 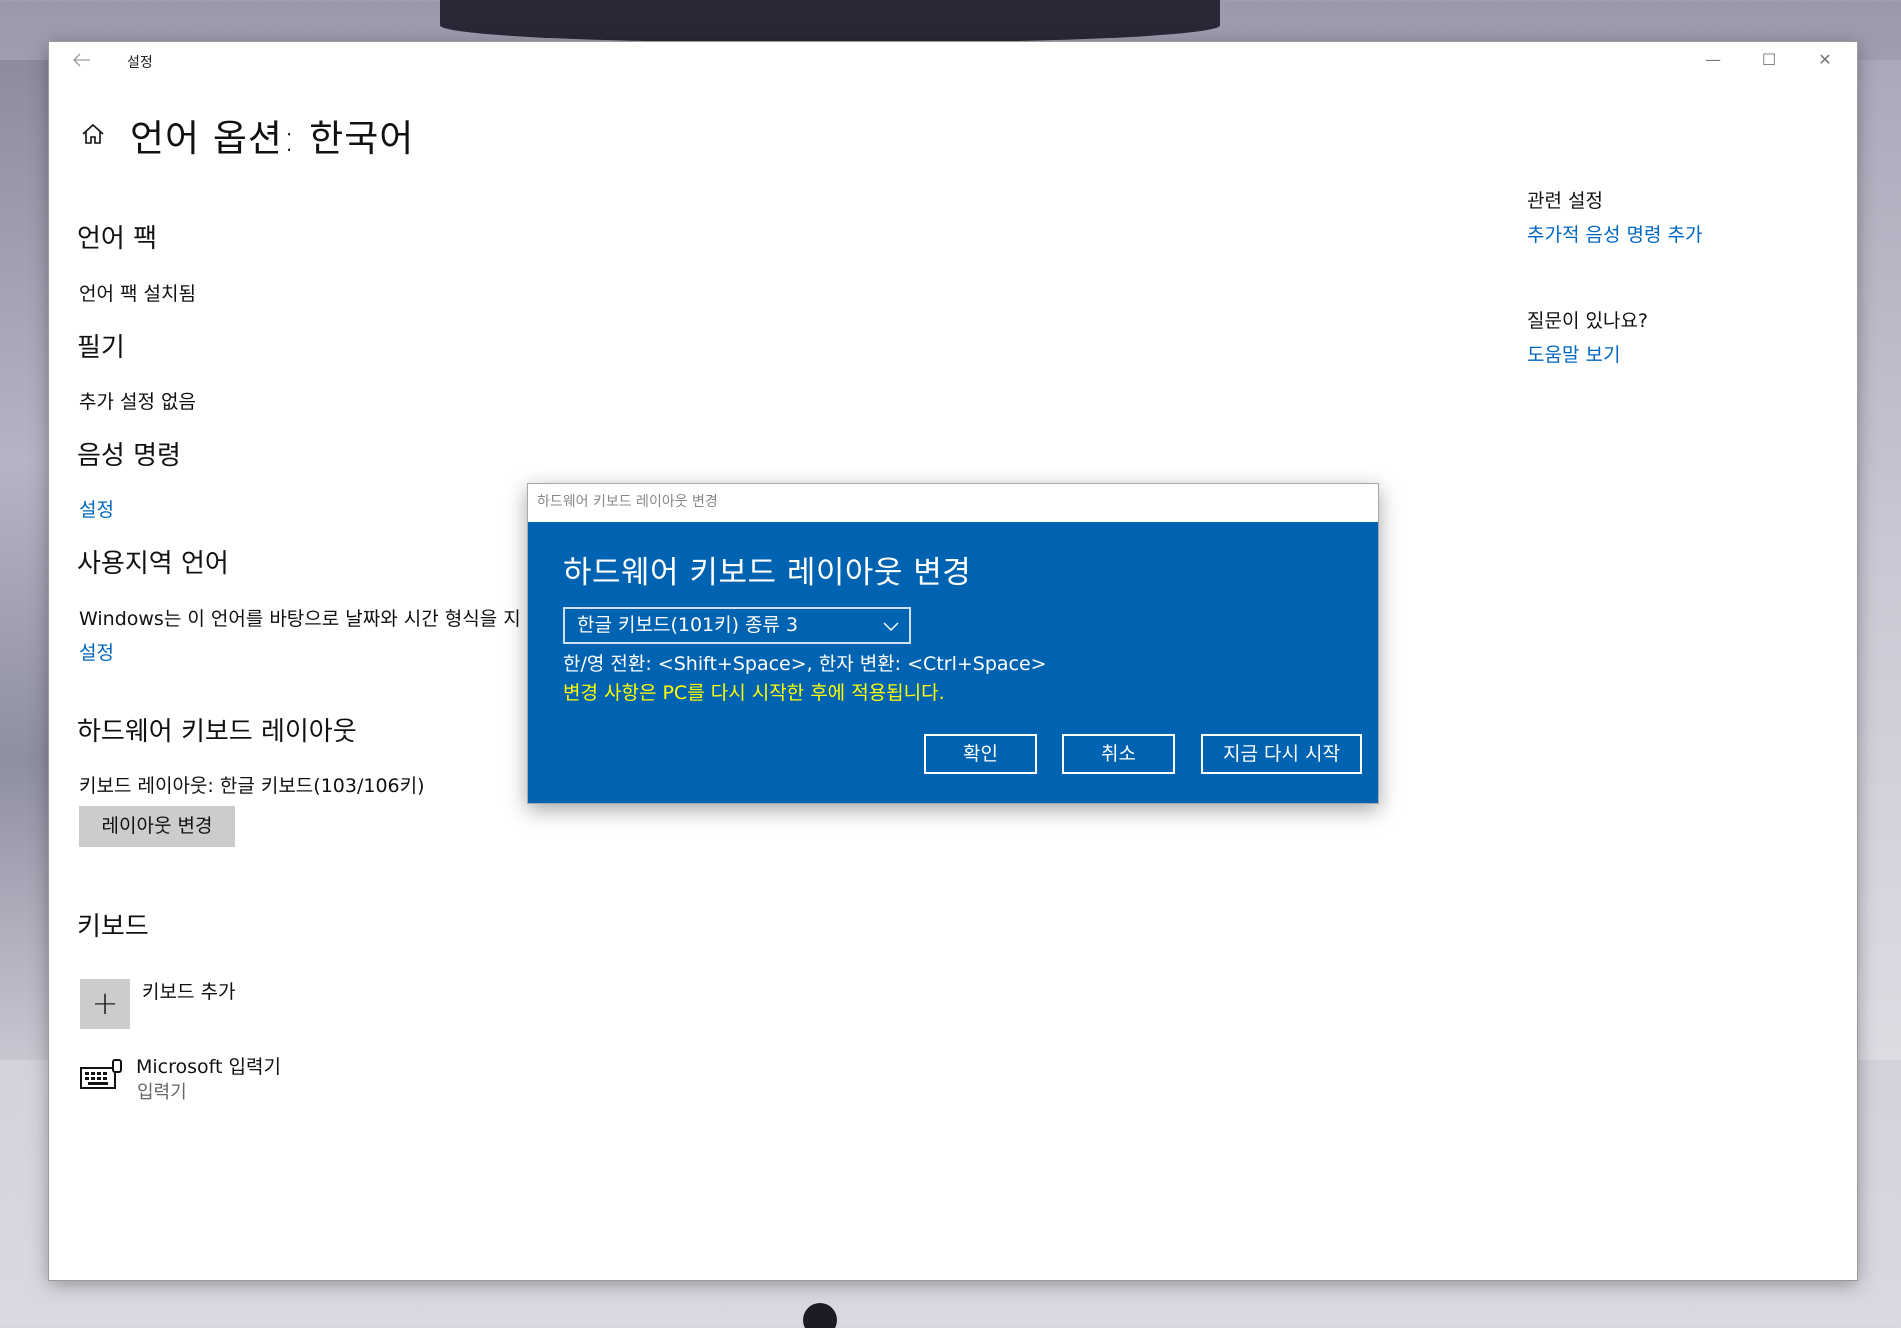 What do you see at coordinates (93, 134) in the screenshot?
I see `home-icon` at bounding box center [93, 134].